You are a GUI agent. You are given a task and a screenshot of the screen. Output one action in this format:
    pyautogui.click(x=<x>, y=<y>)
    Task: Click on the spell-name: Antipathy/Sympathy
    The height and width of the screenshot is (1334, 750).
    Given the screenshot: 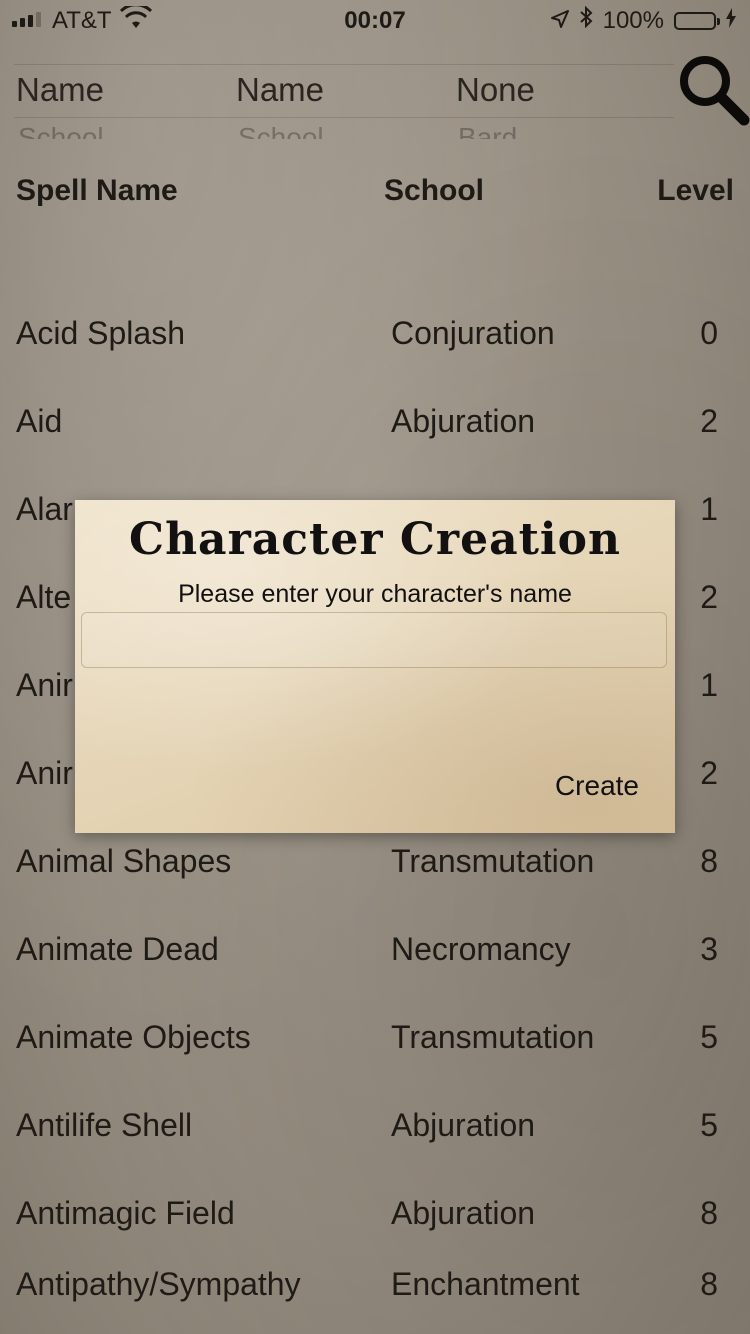 What is the action you would take?
    pyautogui.click(x=158, y=1284)
    